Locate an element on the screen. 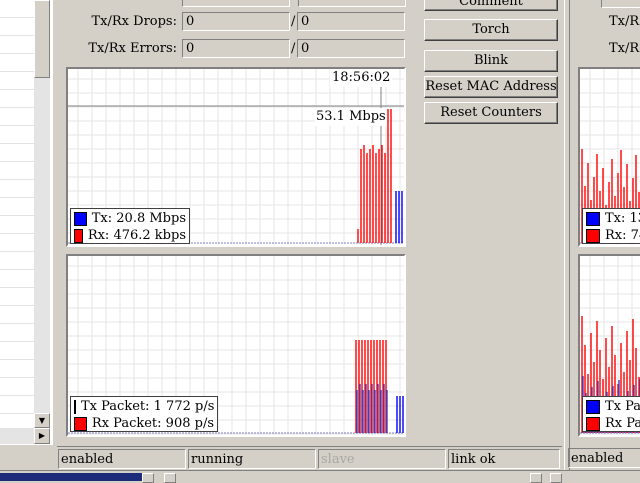  status-slave: slave is located at coordinates (382, 459).